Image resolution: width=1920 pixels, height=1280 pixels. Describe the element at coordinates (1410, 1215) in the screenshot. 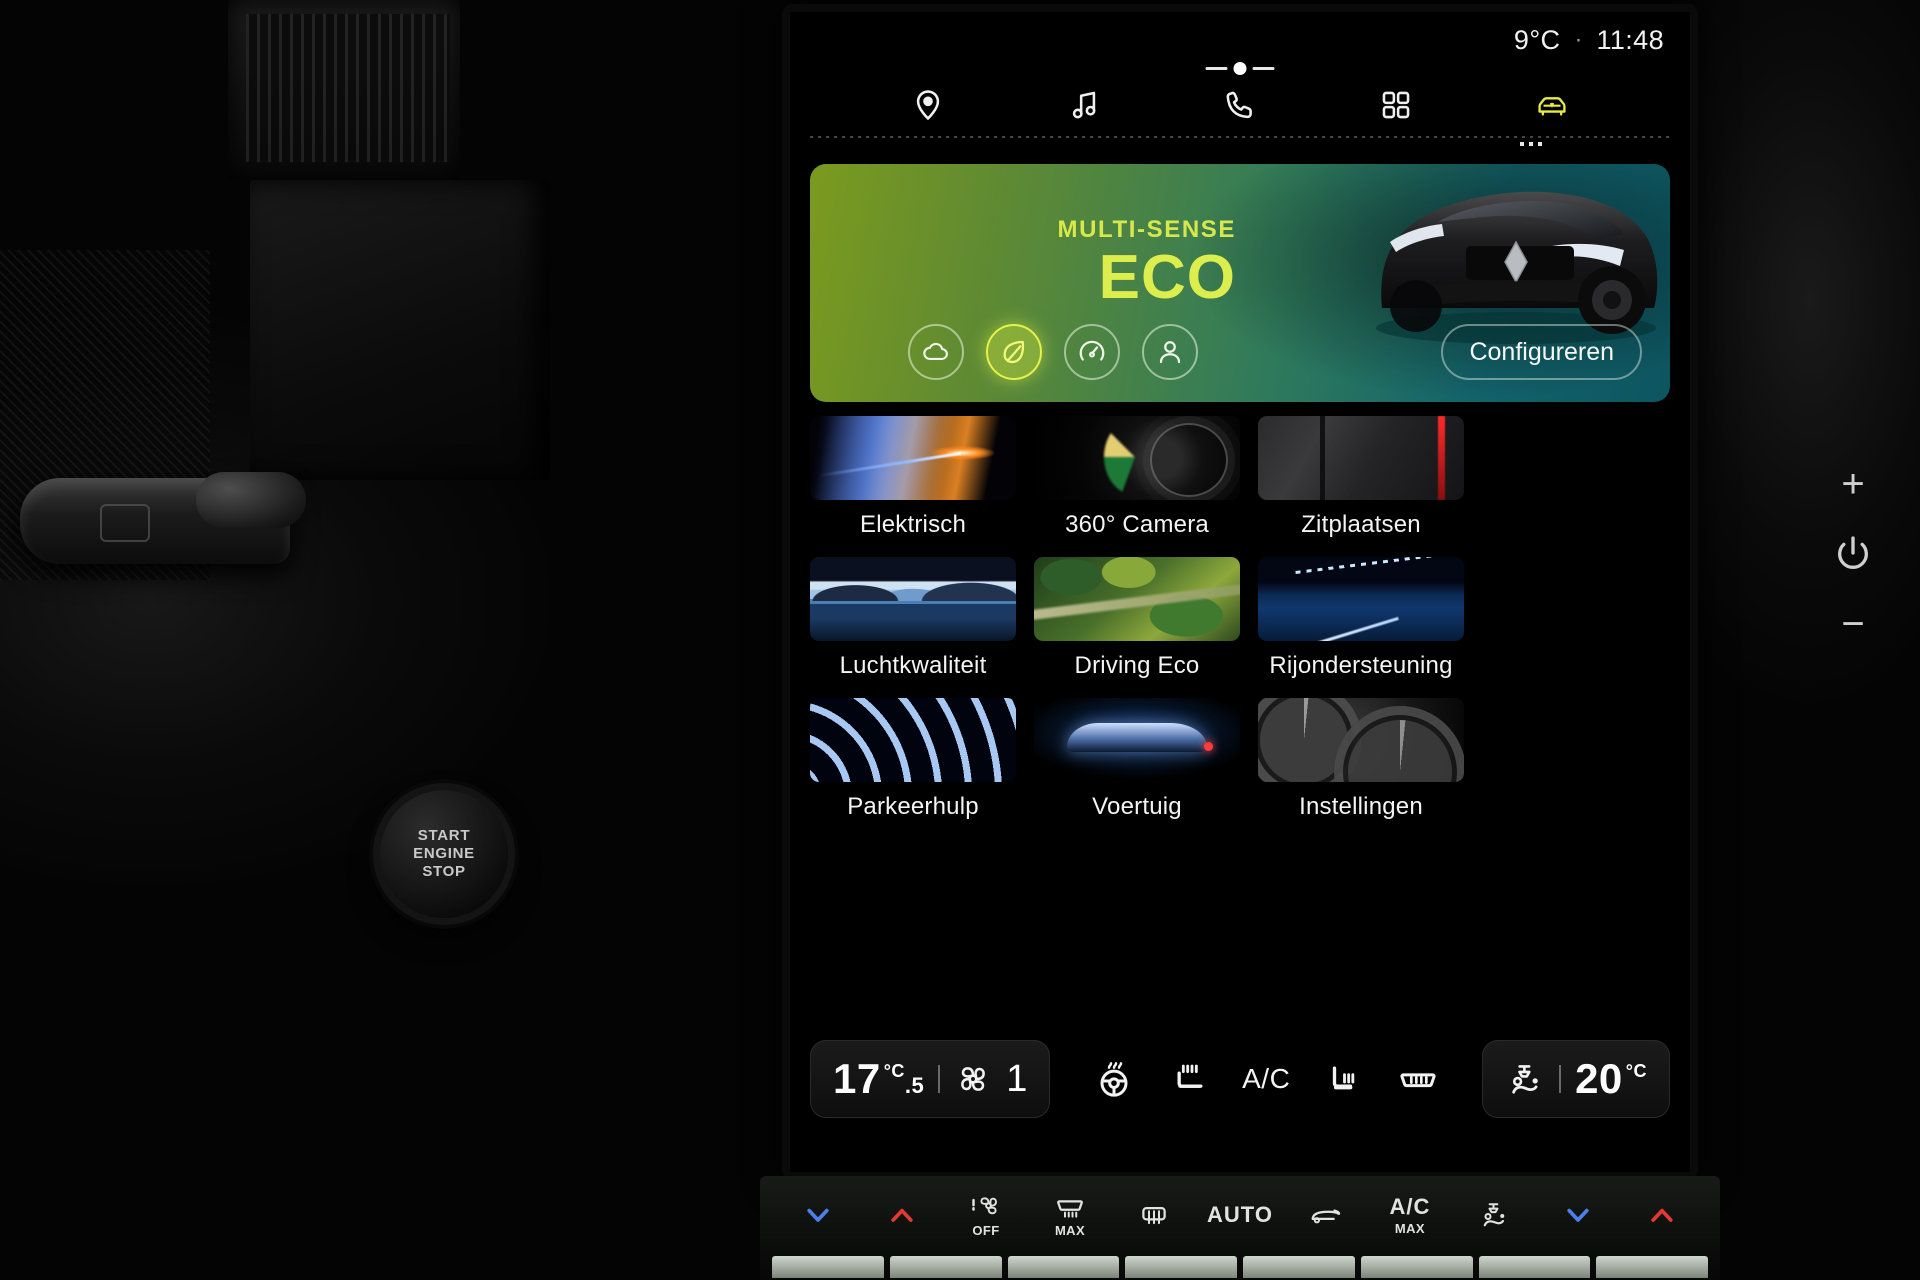

I see `hardkey-ac-max: A/C MAX` at that location.